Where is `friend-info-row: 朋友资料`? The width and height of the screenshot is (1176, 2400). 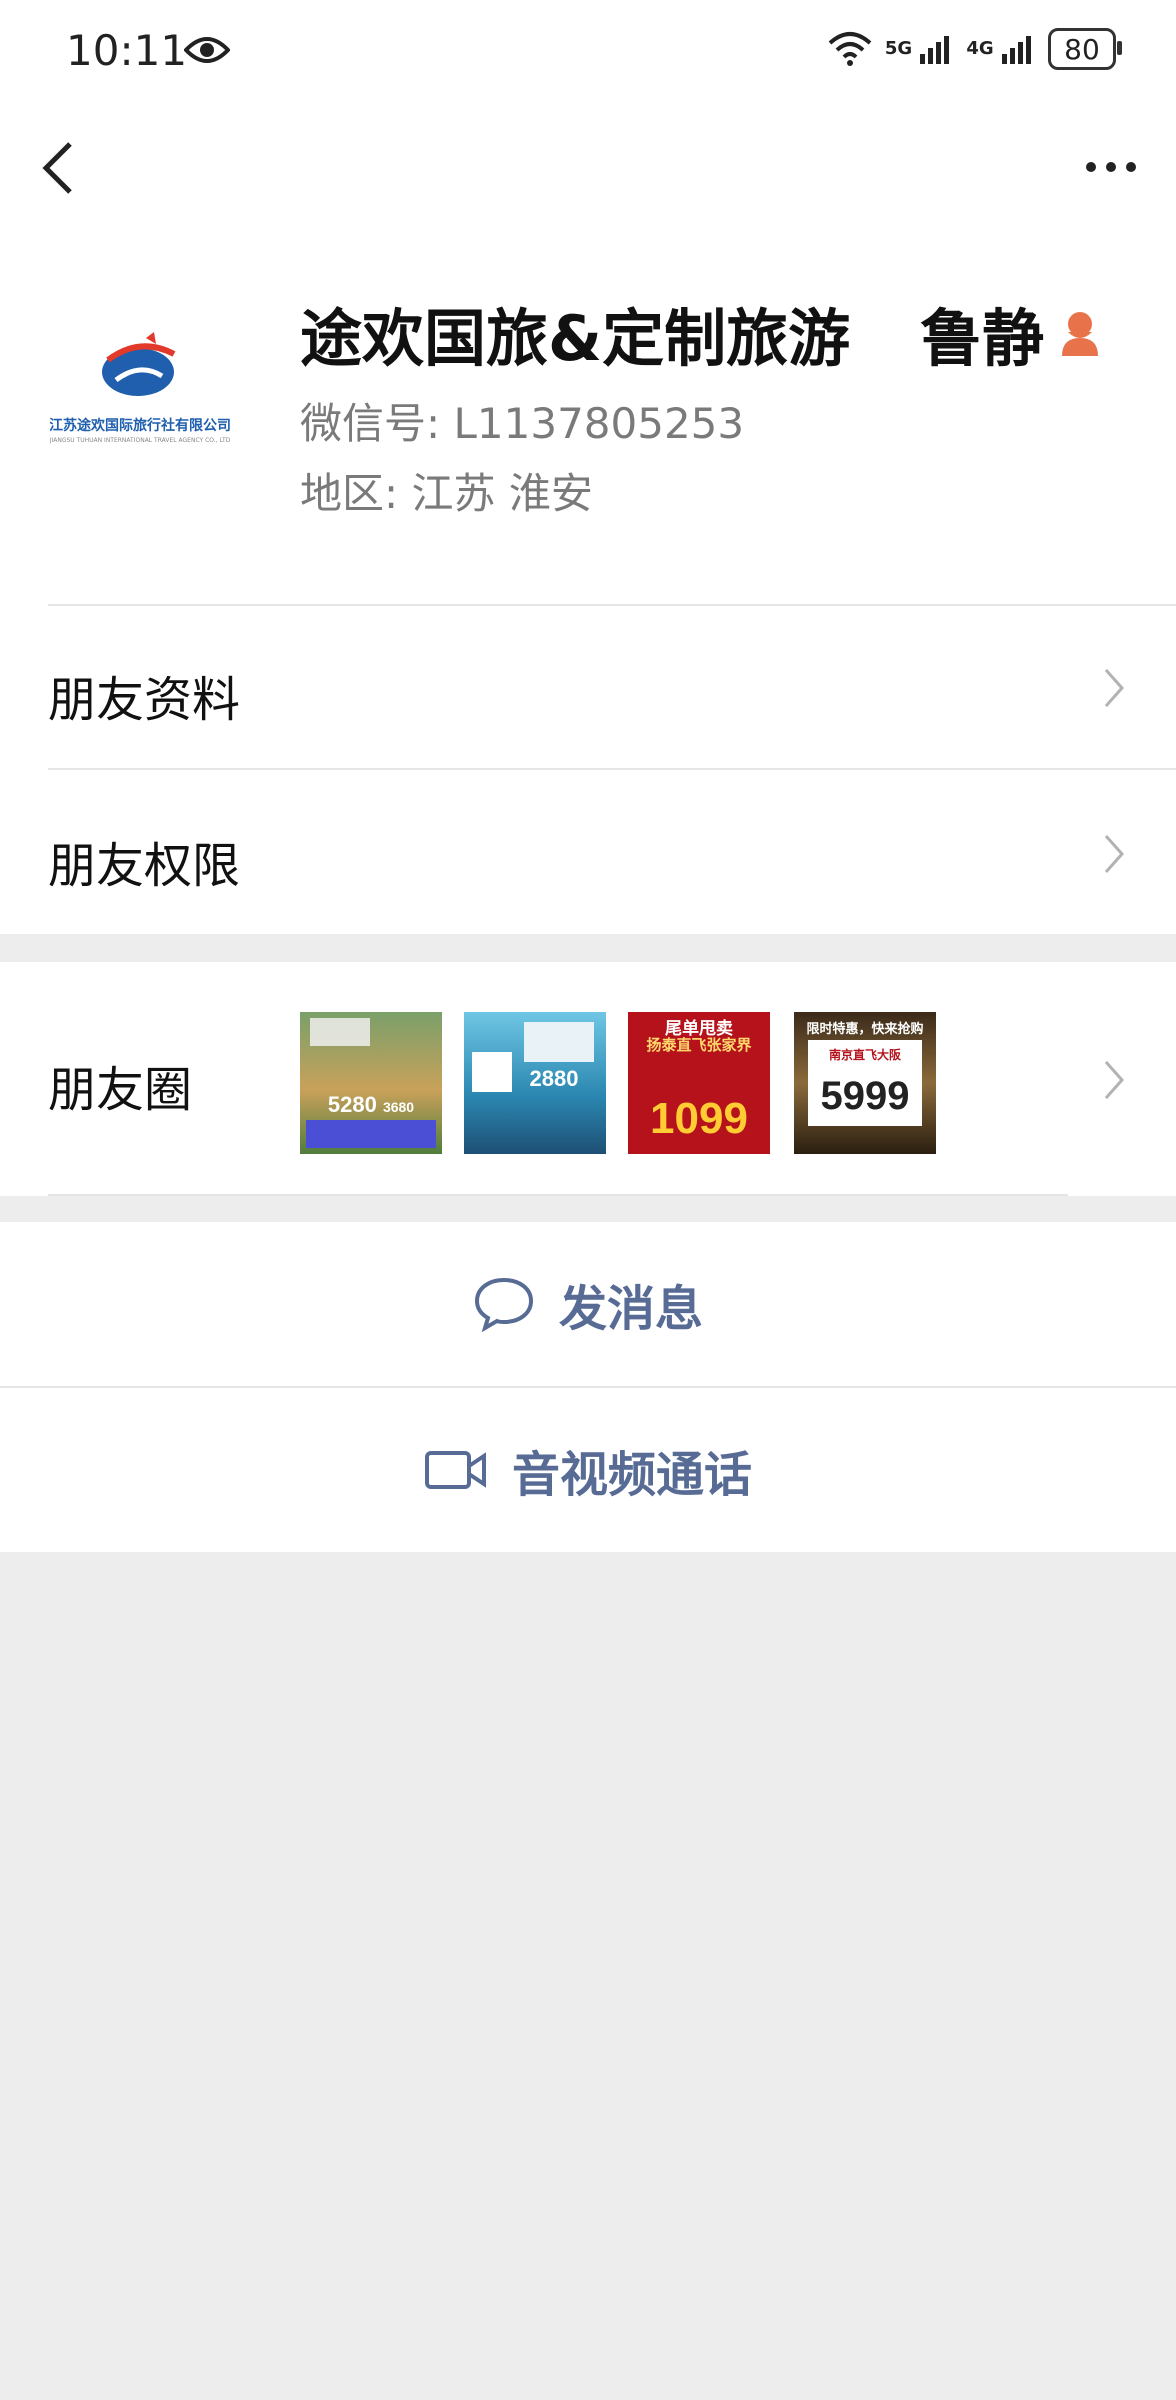
friend-info-row: 朋友资料 is located at coordinates (588, 688).